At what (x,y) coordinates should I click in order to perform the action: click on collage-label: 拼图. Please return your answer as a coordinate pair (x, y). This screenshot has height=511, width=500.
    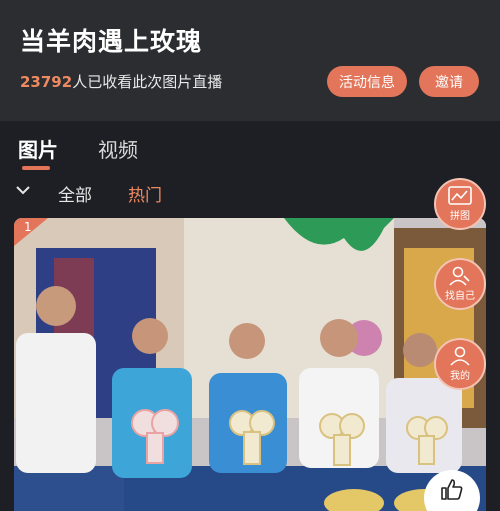
    Looking at the image, I should click on (460, 216).